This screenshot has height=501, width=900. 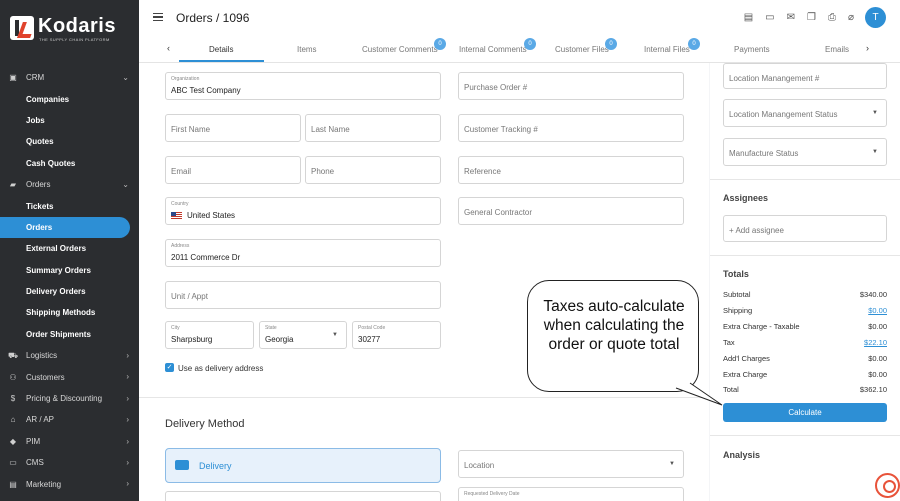 I want to click on first-name-field: First Name, so click(x=233, y=128).